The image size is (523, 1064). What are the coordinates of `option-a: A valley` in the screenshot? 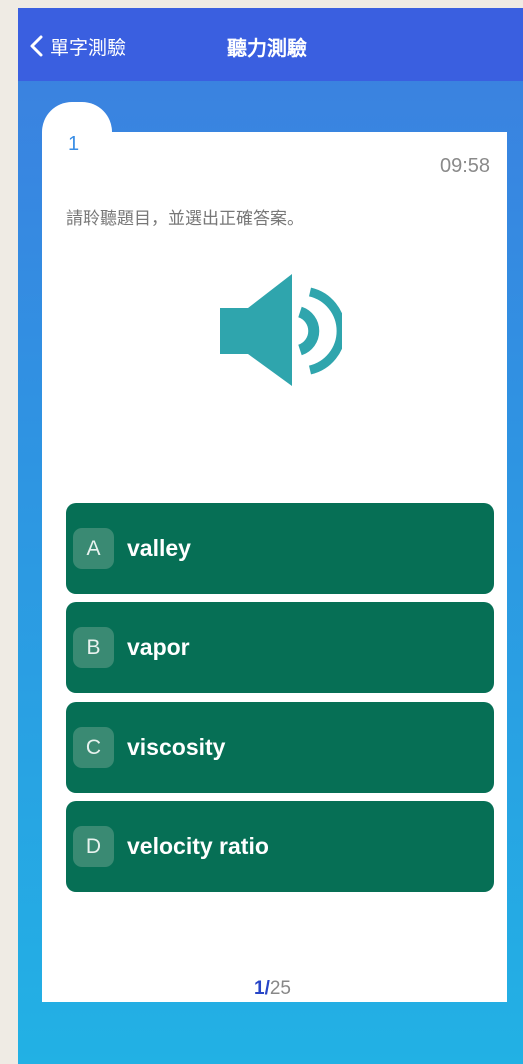 It's located at (280, 548).